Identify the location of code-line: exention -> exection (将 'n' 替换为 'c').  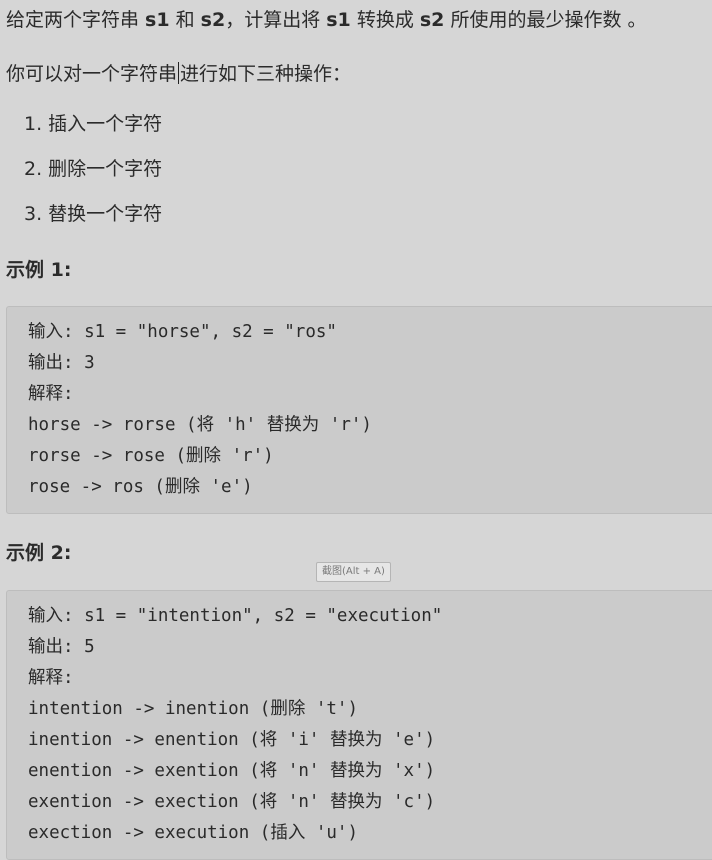
(232, 802).